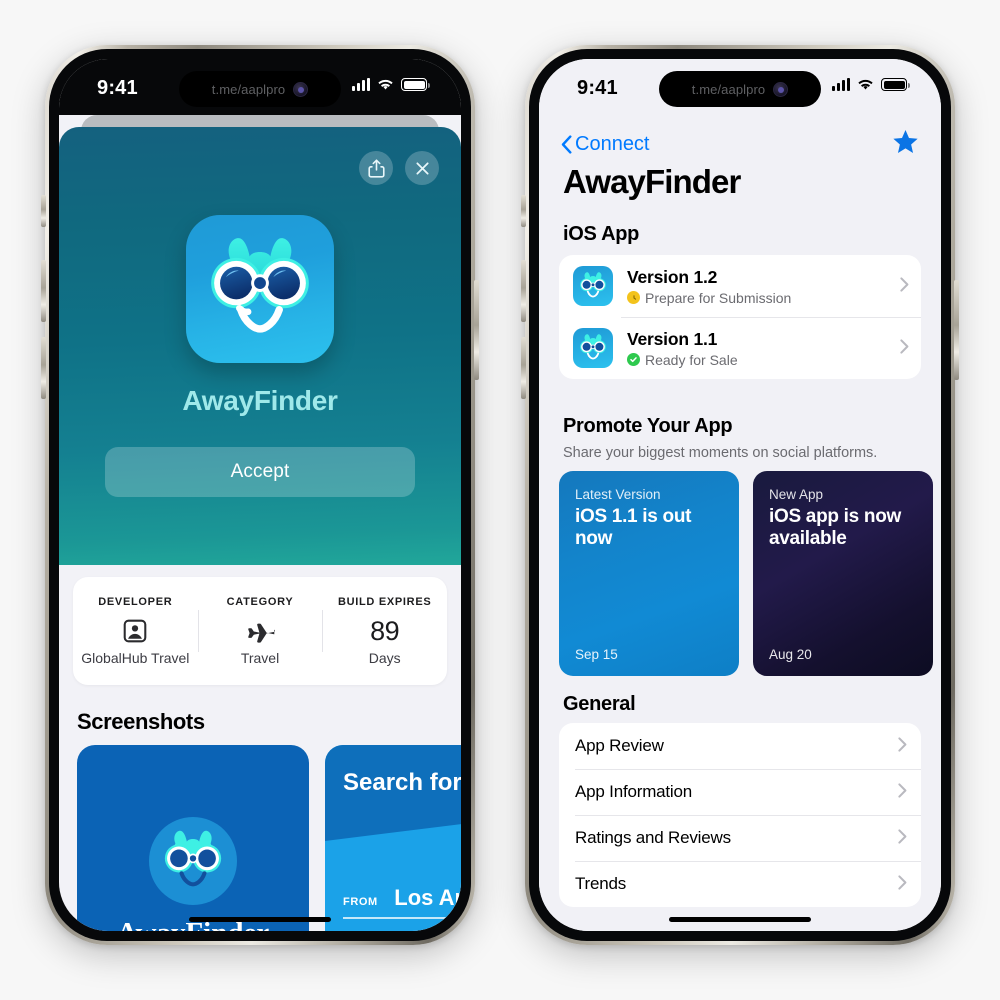 This screenshot has width=1000, height=1000. I want to click on star-filled-icon, so click(905, 144).